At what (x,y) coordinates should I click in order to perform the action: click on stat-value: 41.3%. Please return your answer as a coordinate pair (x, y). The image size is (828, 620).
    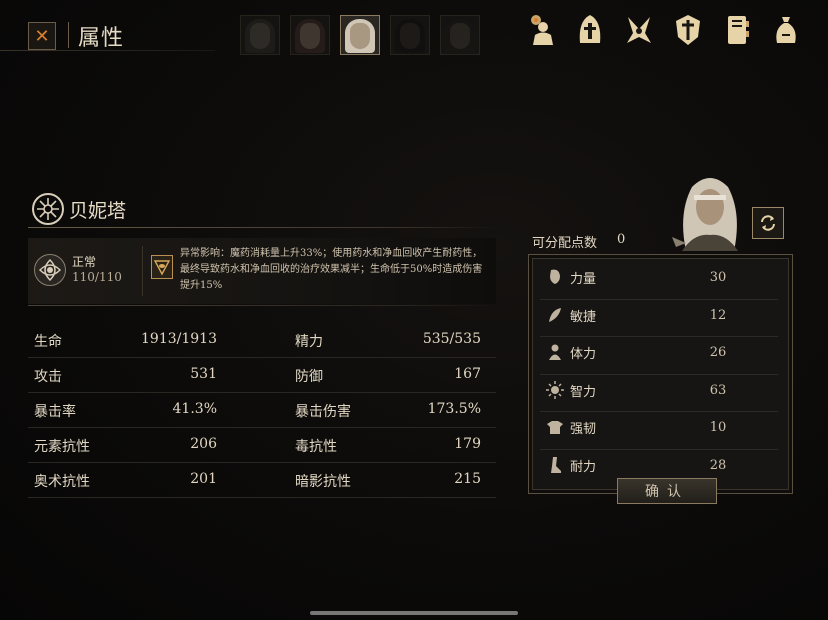
    Looking at the image, I should click on (194, 409).